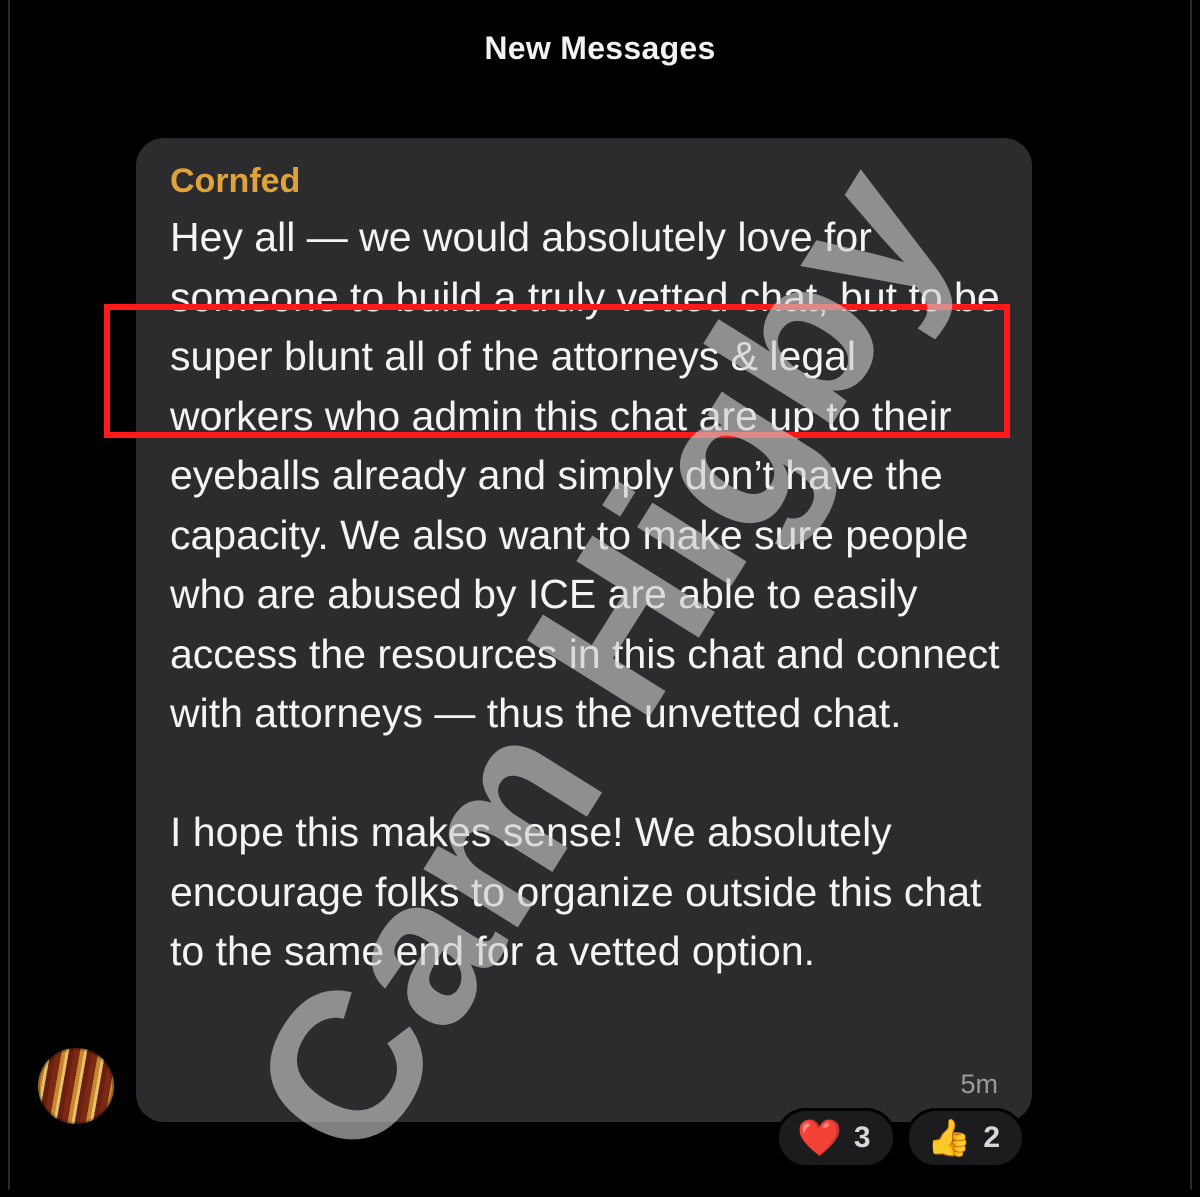 The height and width of the screenshot is (1197, 1200). Describe the element at coordinates (76, 1086) in the screenshot. I see `sender-avatar` at that location.